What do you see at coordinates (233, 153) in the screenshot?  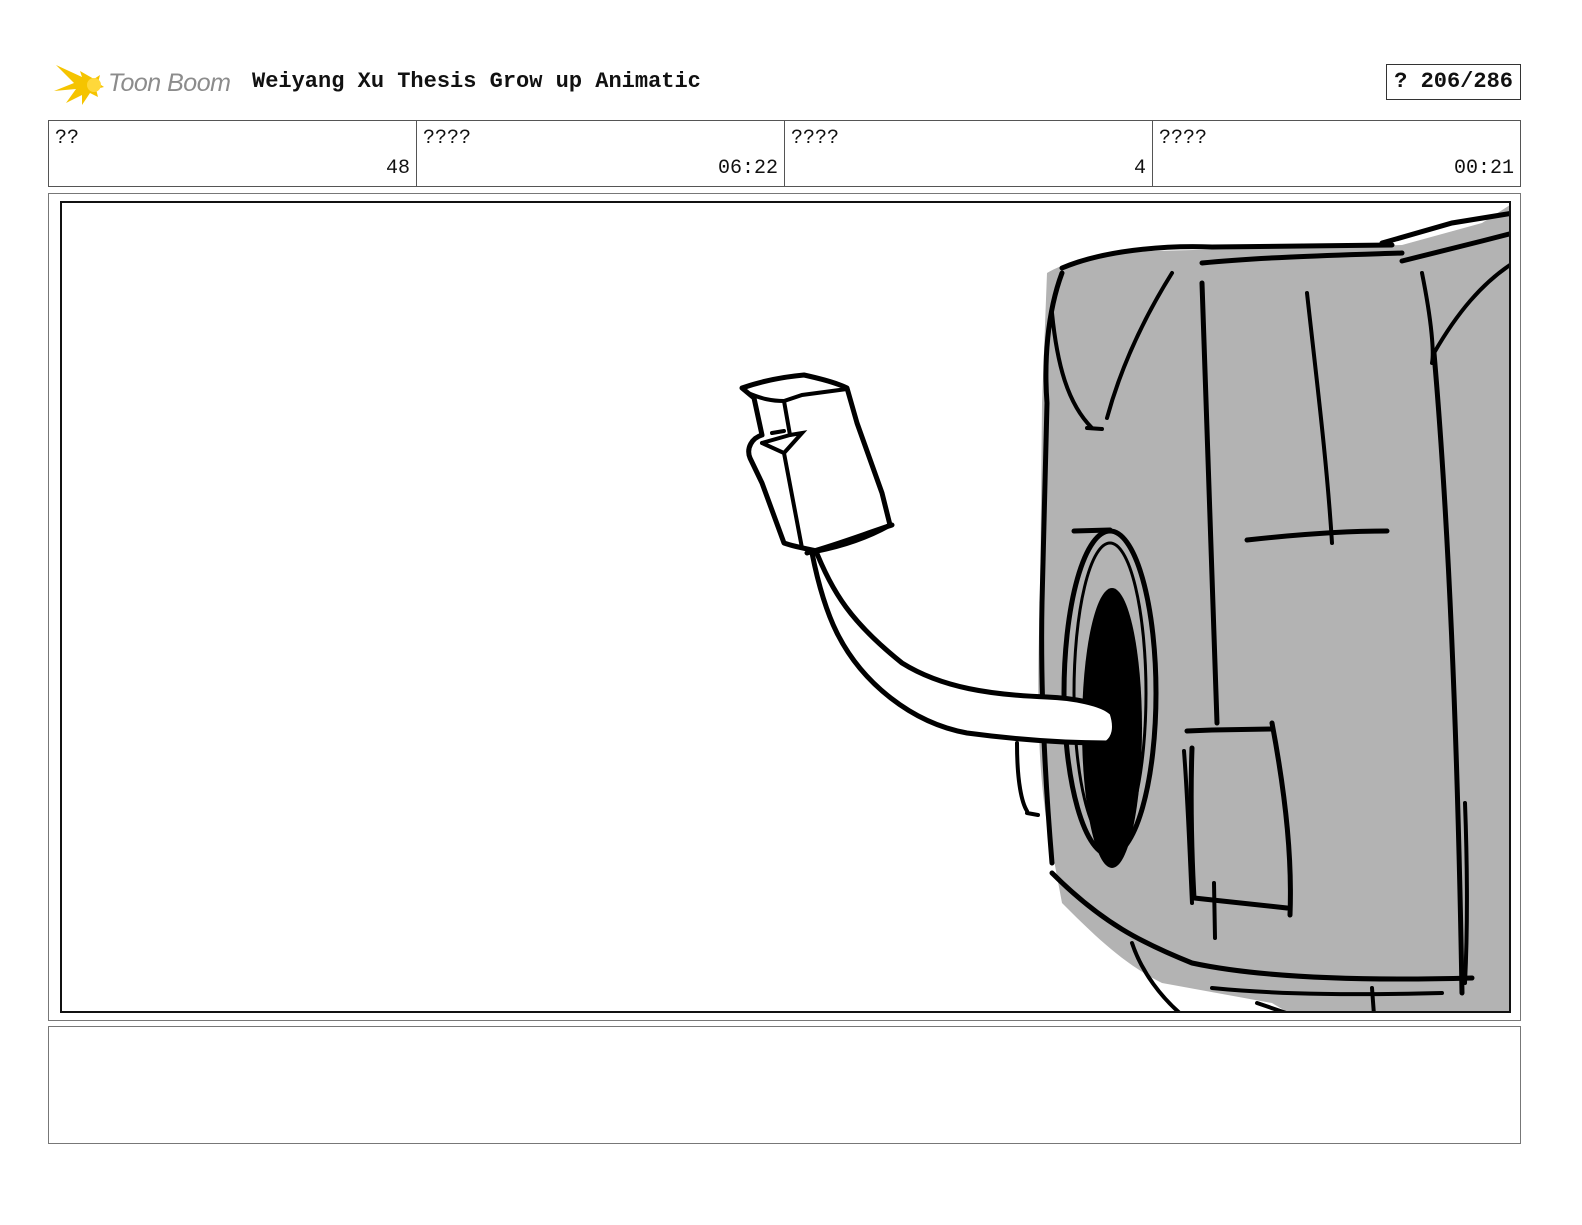 I see `info-cell-panel: ?? 48` at bounding box center [233, 153].